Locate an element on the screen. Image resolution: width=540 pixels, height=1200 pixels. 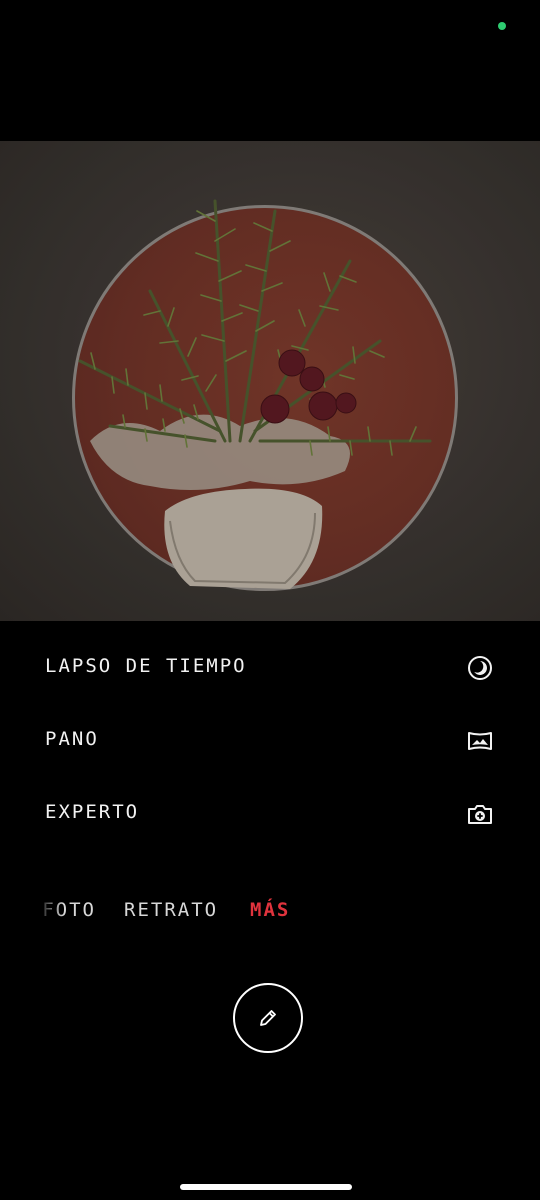
menu-item-experto: EXPERTO is located at coordinates (270, 814).